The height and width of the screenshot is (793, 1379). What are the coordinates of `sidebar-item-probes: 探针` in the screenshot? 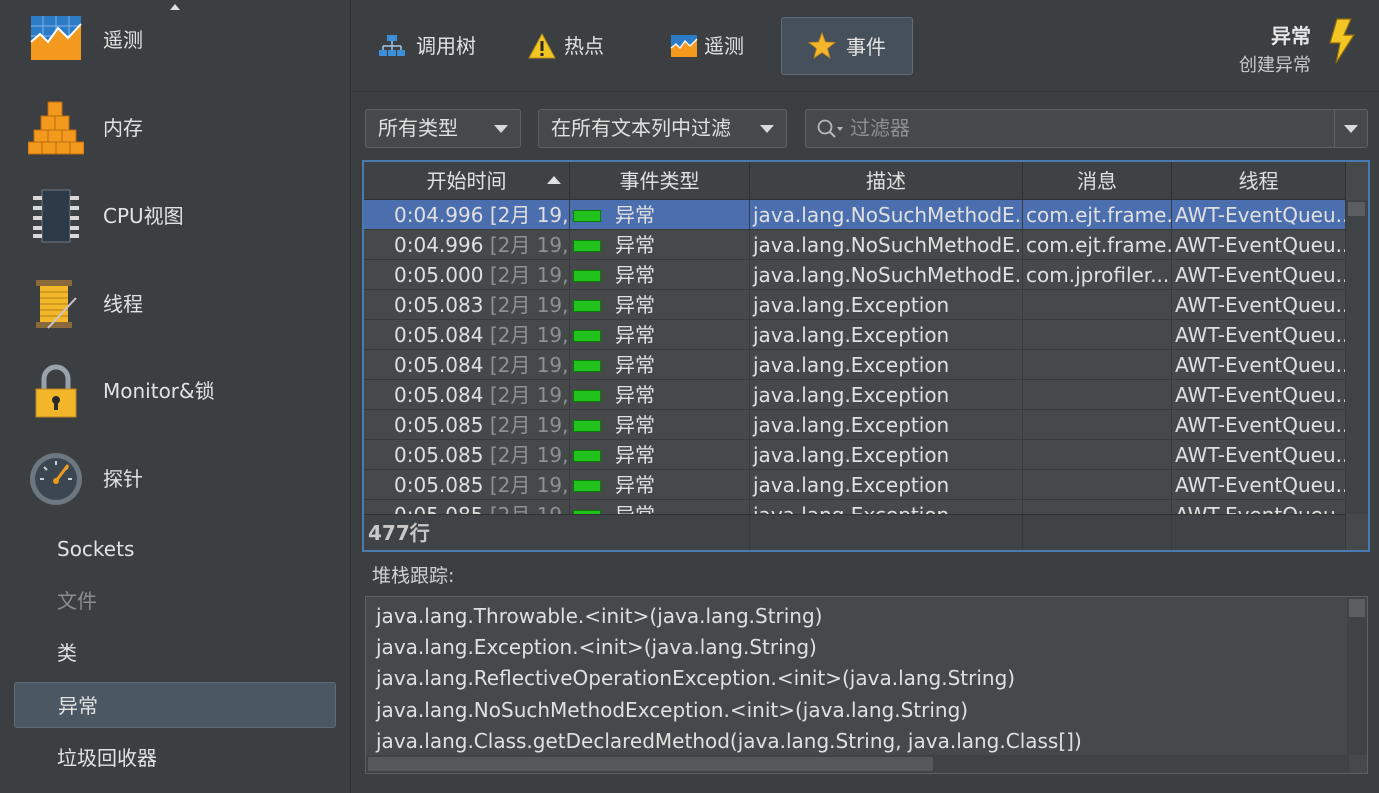 It's located at (175, 479).